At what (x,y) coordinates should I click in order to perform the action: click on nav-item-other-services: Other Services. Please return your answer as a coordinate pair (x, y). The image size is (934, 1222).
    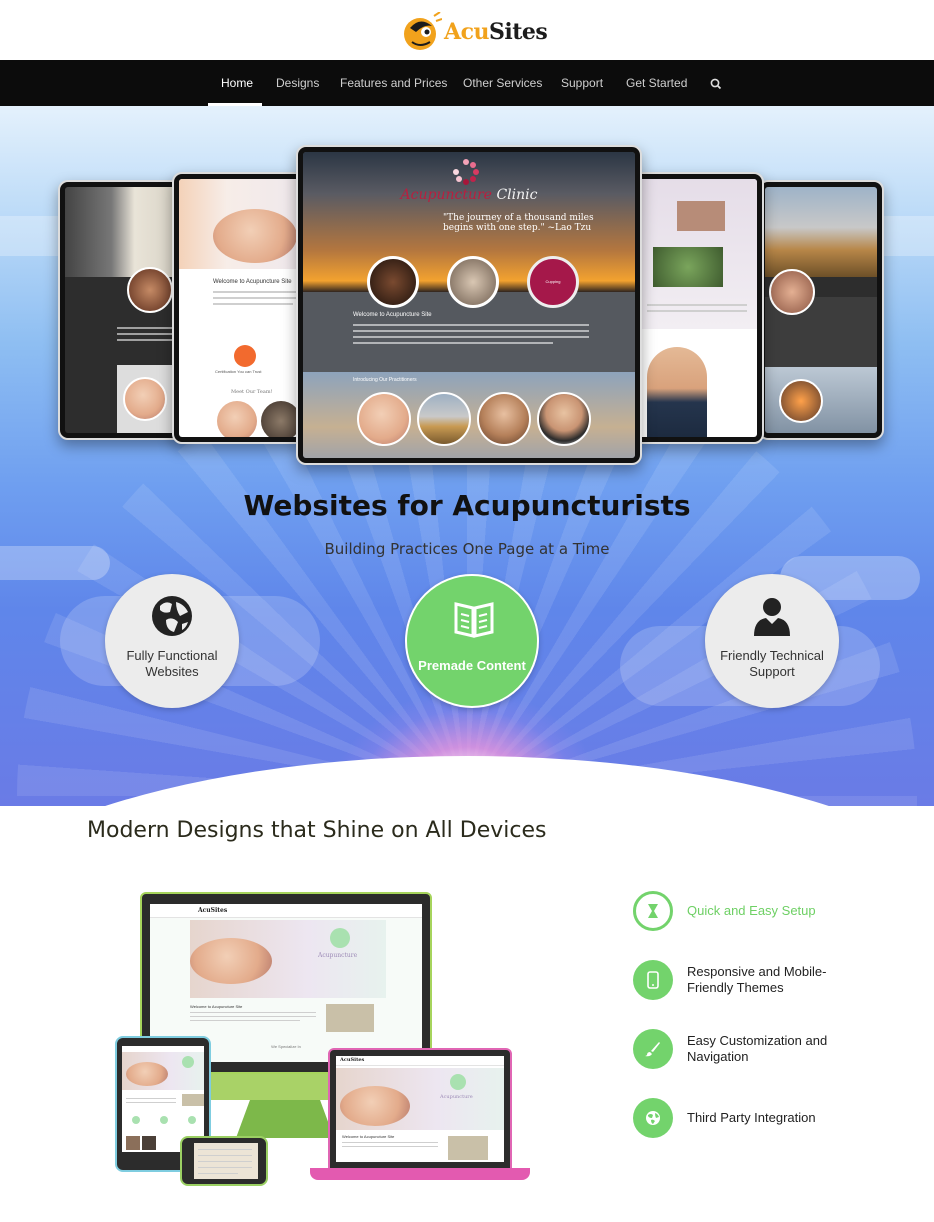
    Looking at the image, I should click on (502, 83).